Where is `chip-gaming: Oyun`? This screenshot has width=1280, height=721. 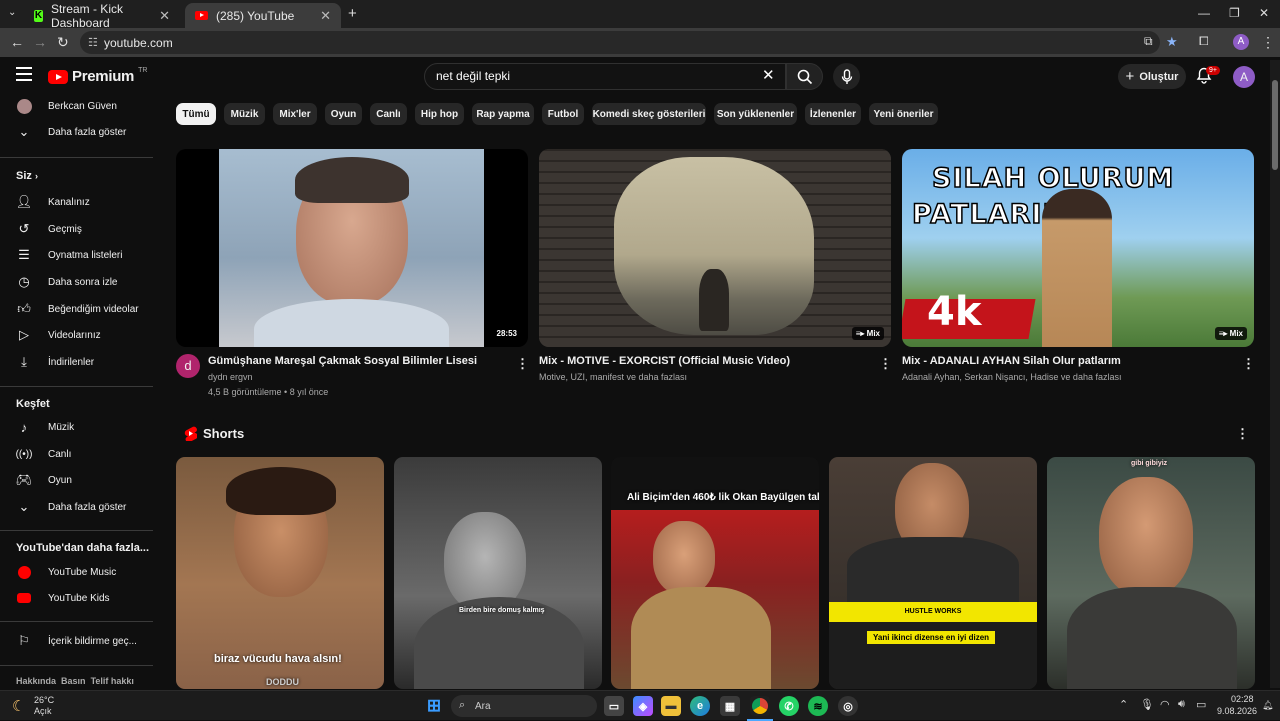
chip-gaming: Oyun is located at coordinates (343, 114).